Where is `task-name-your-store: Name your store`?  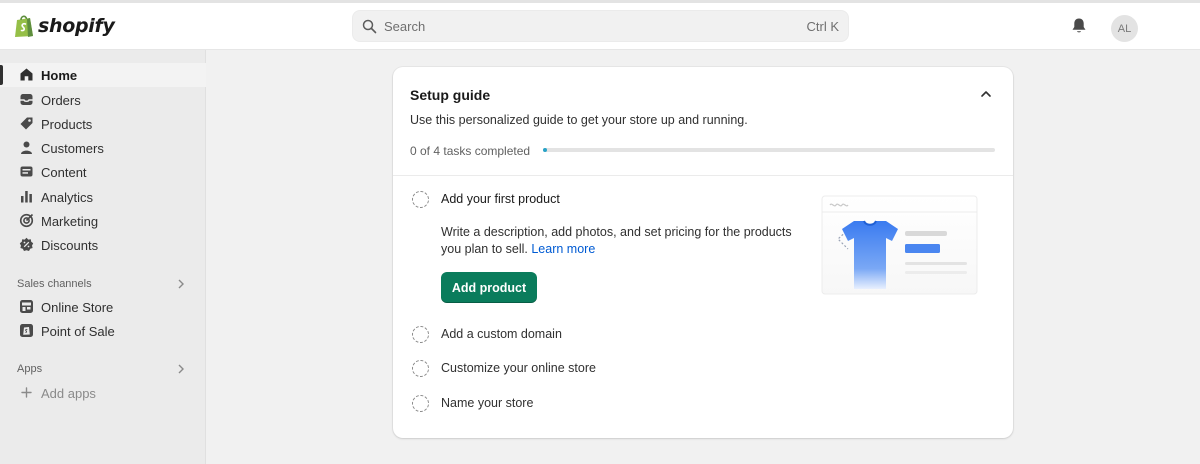
task-name-your-store: Name your store is located at coordinates (700, 404).